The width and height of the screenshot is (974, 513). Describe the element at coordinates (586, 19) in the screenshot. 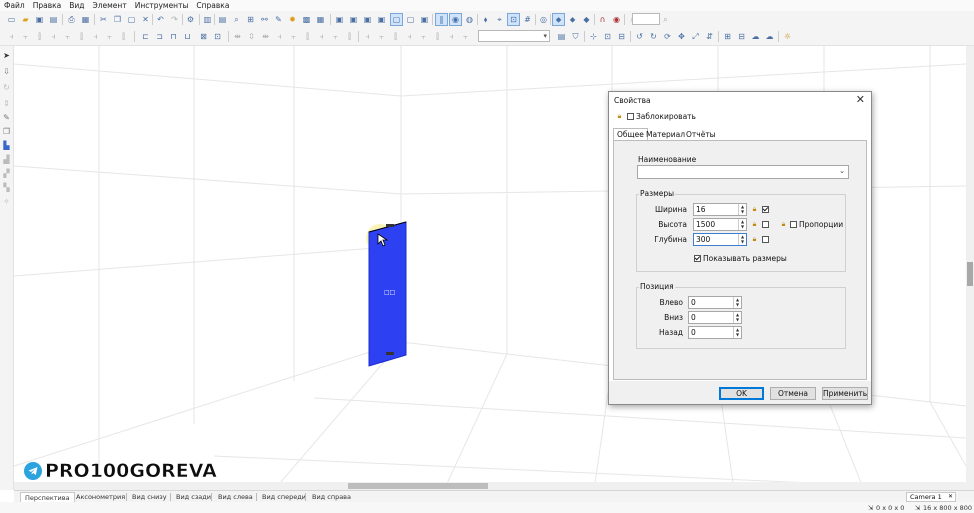

I see `diamond-icon: ◆` at that location.